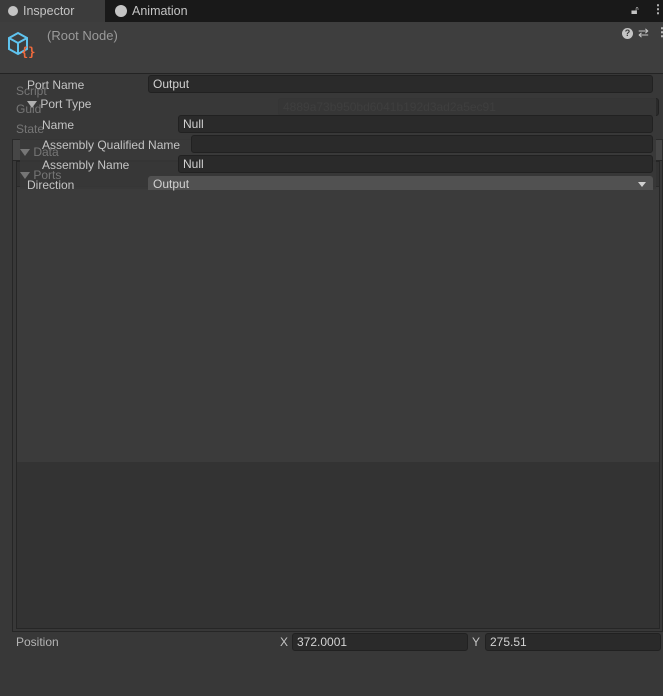 This screenshot has width=663, height=696. What do you see at coordinates (56, 85) in the screenshot?
I see `port-name-label: Port Name` at bounding box center [56, 85].